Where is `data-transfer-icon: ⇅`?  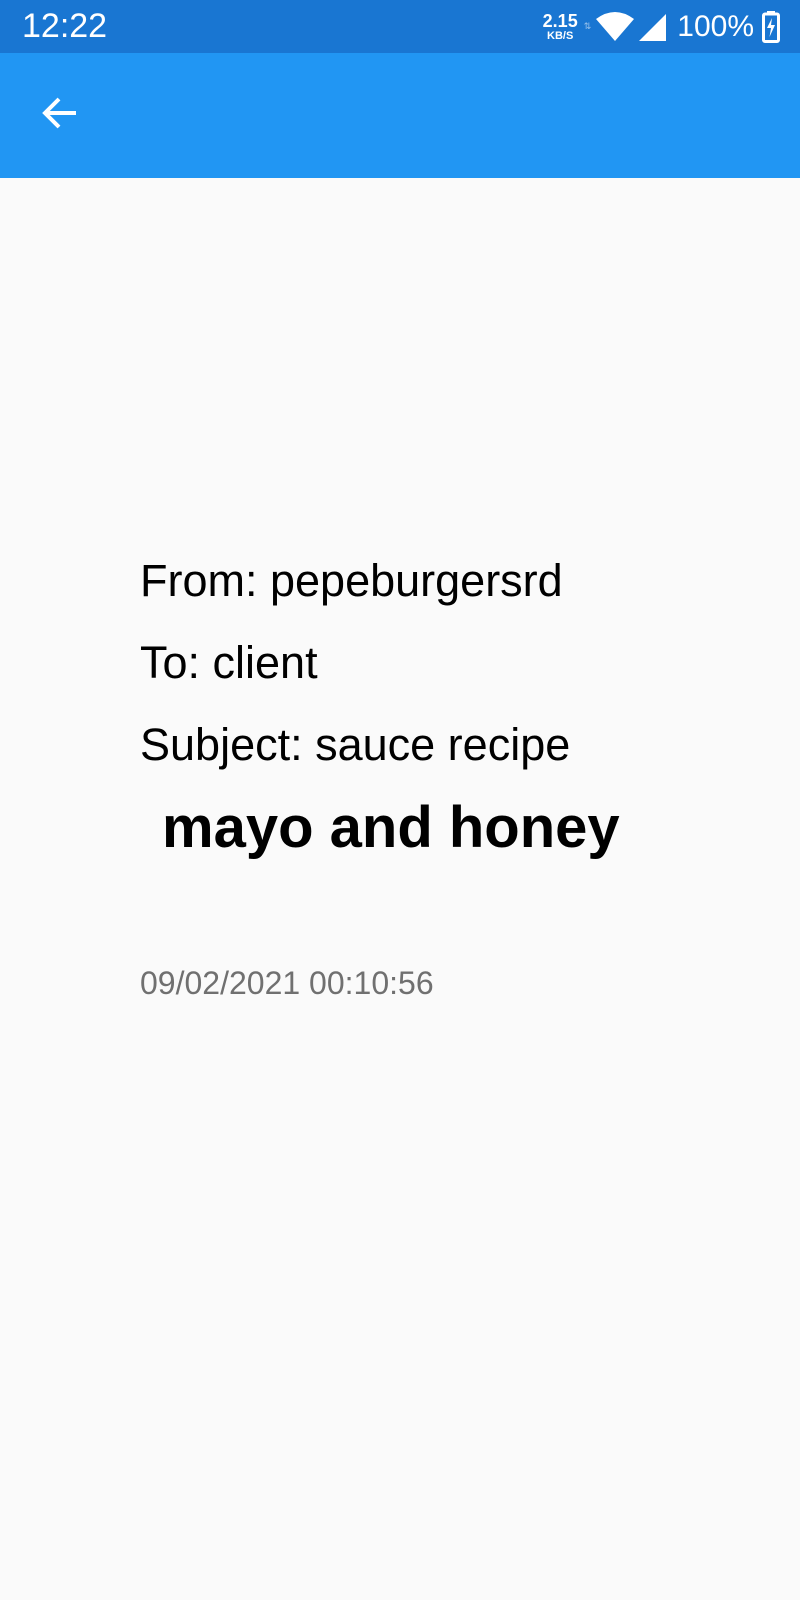 data-transfer-icon: ⇅ is located at coordinates (587, 26).